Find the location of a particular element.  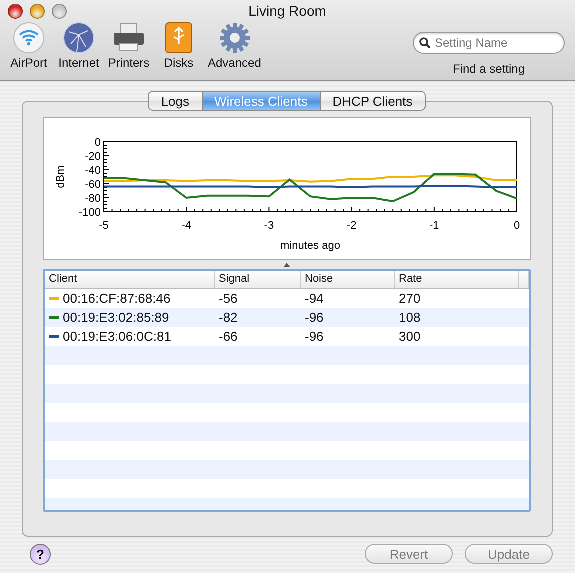

toolbar-button: Internet is located at coordinates (79, 46).